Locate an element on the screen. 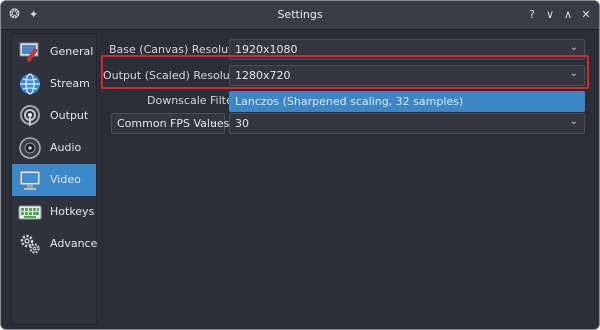 This screenshot has height=330, width=600. window-title: Settings is located at coordinates (300, 14).